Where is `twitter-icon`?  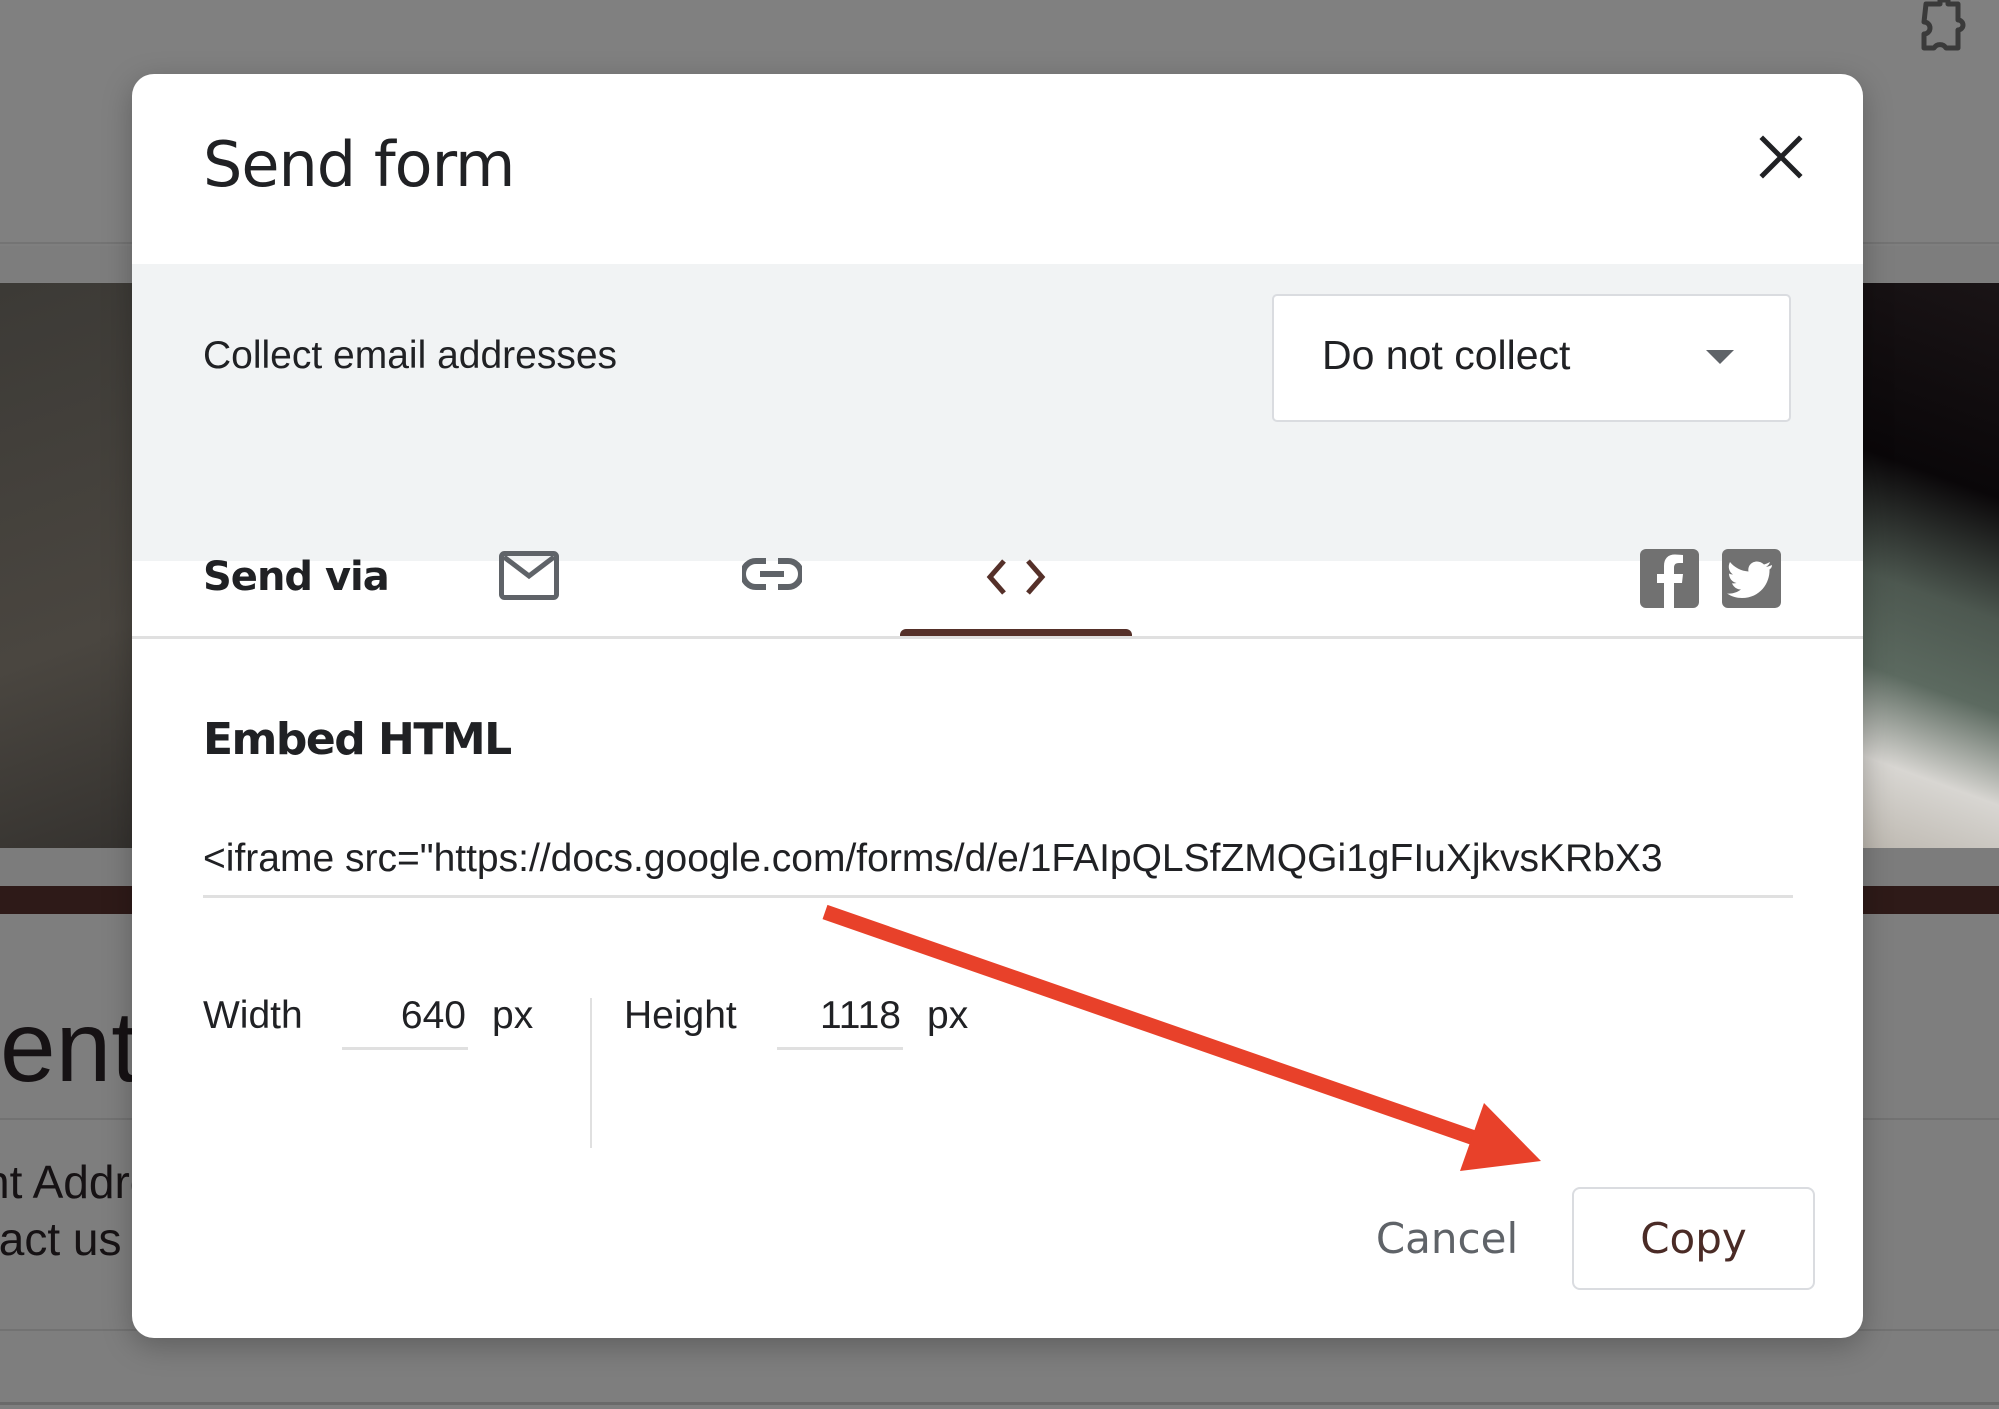
twitter-icon is located at coordinates (1749, 579).